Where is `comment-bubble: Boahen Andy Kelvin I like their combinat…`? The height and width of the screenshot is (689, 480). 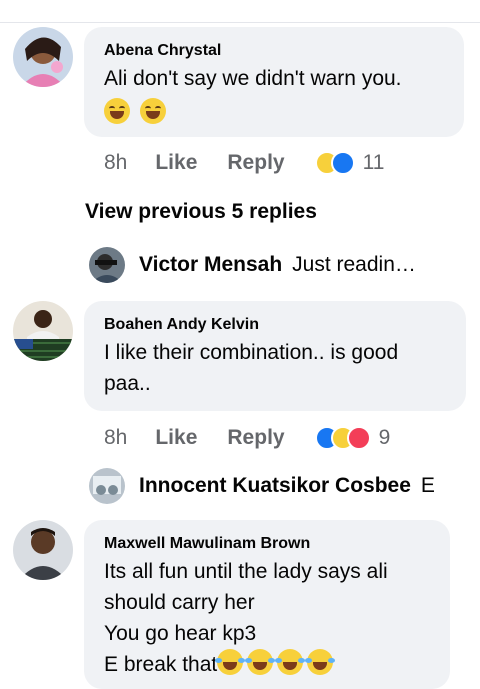 comment-bubble: Boahen Andy Kelvin I like their combinat… is located at coordinates (275, 356).